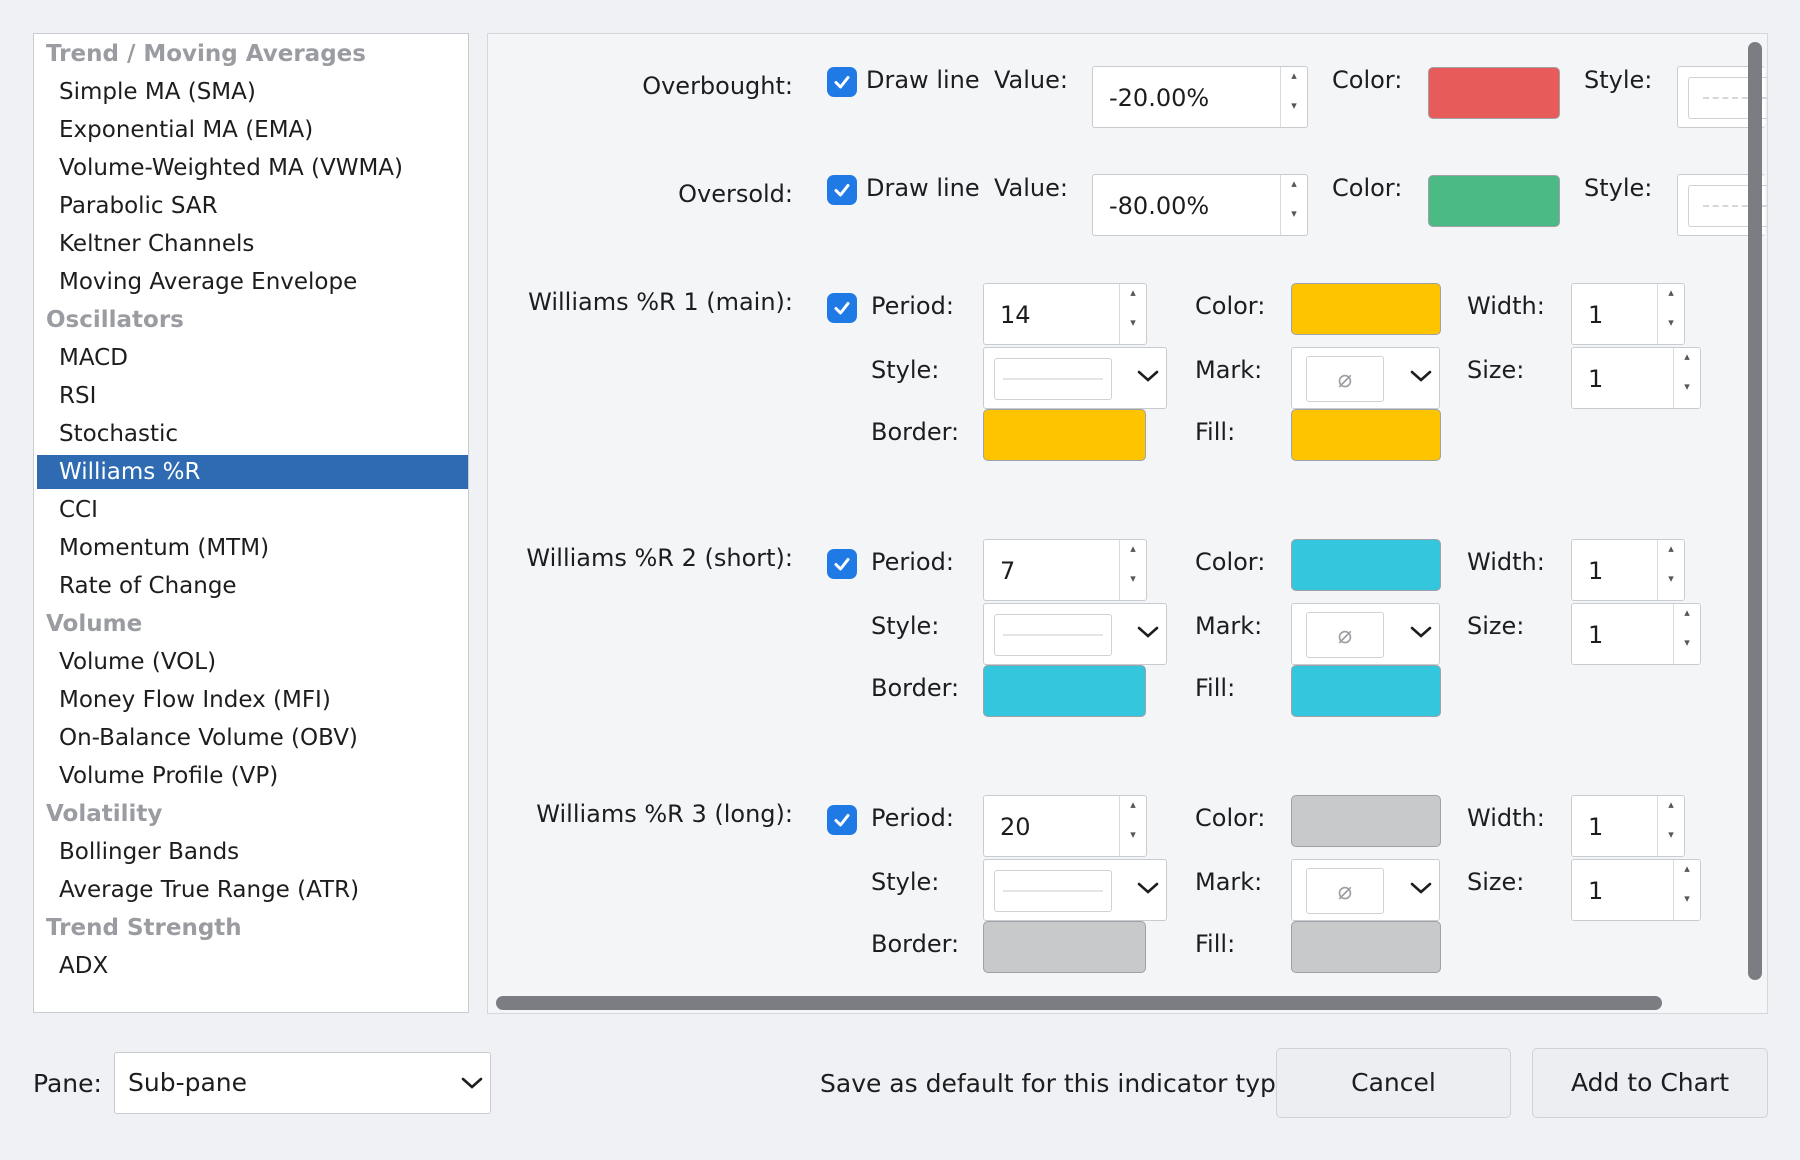 The image size is (1800, 1160). What do you see at coordinates (1365, 890) in the screenshot?
I see `series-3-mark-select: ⌀` at bounding box center [1365, 890].